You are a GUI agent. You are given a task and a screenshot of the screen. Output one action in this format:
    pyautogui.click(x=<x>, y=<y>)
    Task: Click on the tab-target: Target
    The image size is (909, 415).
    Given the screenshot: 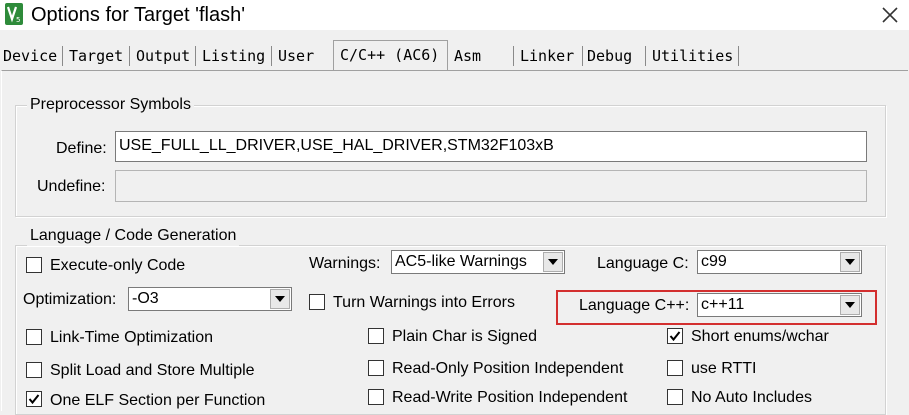 What is the action you would take?
    pyautogui.click(x=96, y=56)
    